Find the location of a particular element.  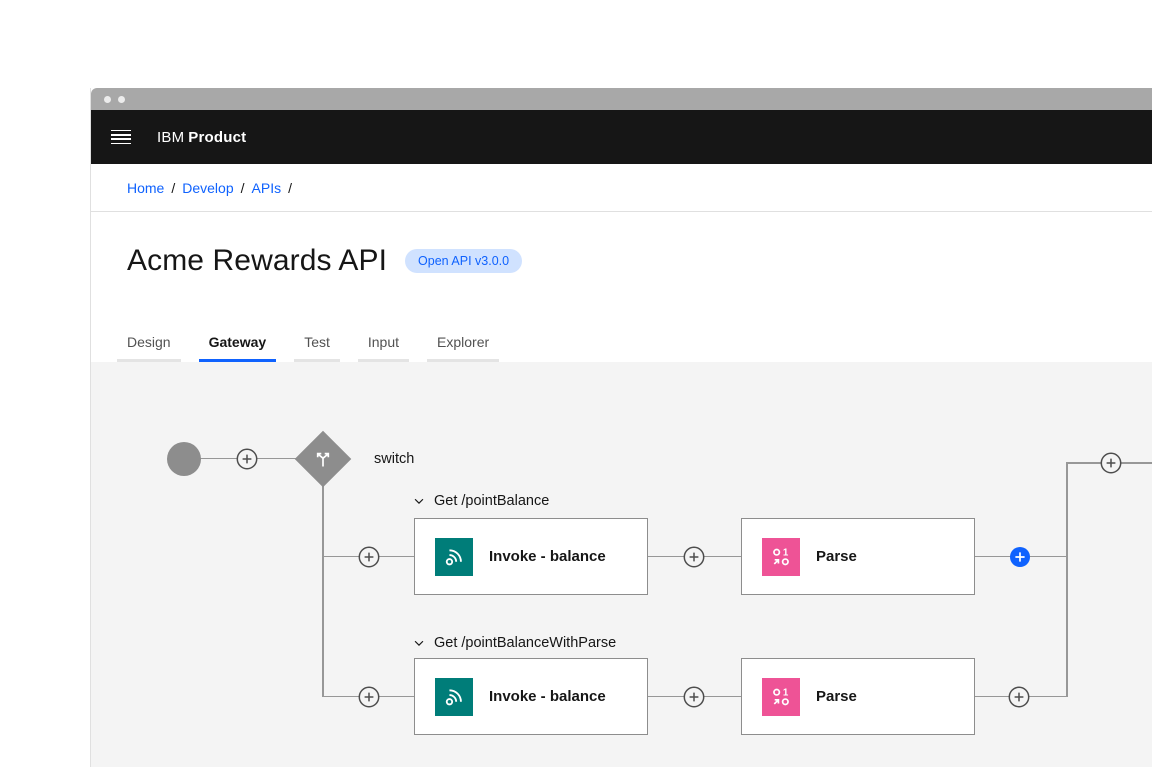

breadcrumb-home: Home is located at coordinates (145, 188).